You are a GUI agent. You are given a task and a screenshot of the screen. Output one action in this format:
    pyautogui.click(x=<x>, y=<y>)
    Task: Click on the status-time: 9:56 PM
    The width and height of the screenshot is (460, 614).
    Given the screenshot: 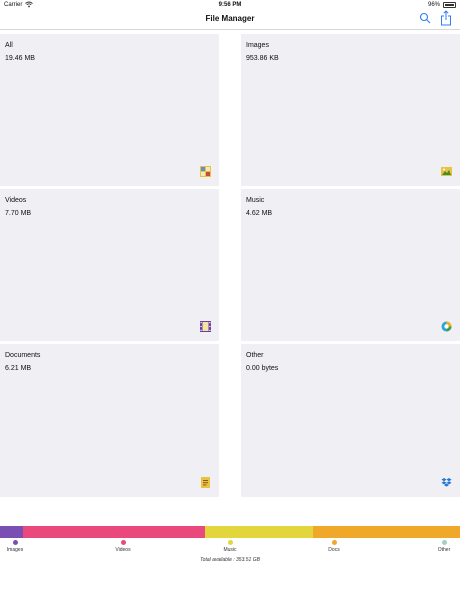 What is the action you would take?
    pyautogui.click(x=230, y=5)
    